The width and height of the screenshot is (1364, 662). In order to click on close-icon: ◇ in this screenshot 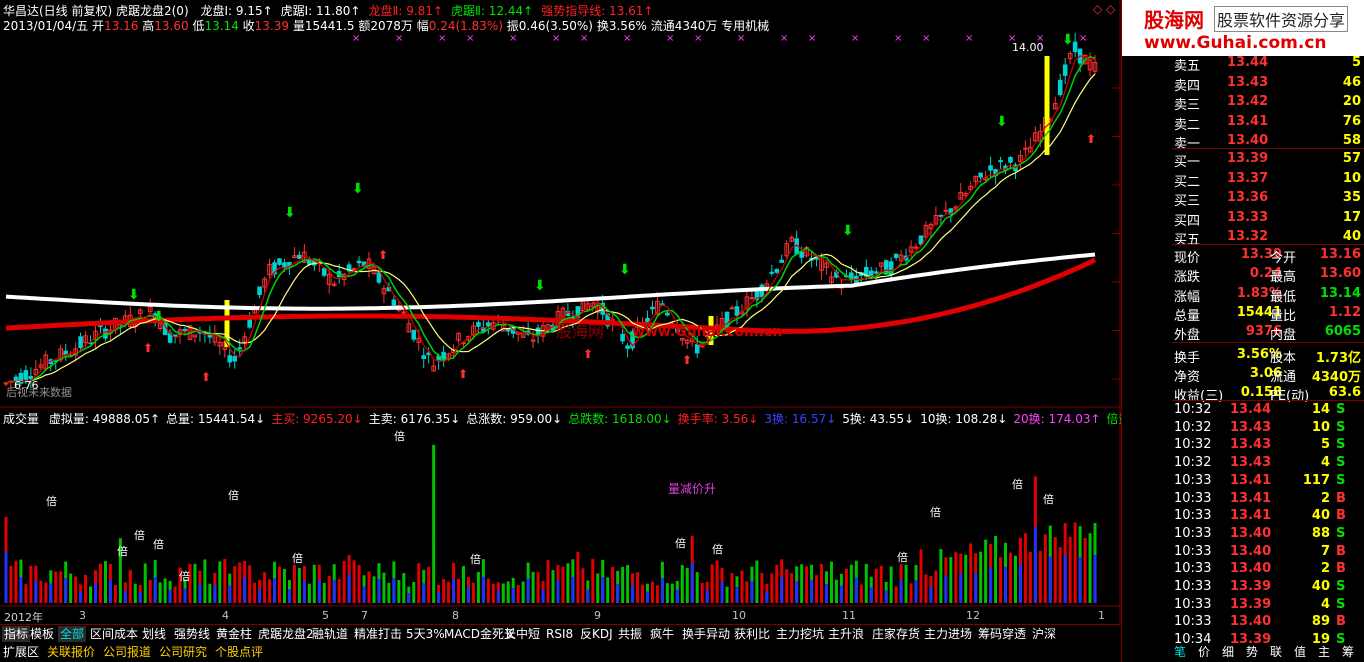, I will do `click(1110, 9)`.